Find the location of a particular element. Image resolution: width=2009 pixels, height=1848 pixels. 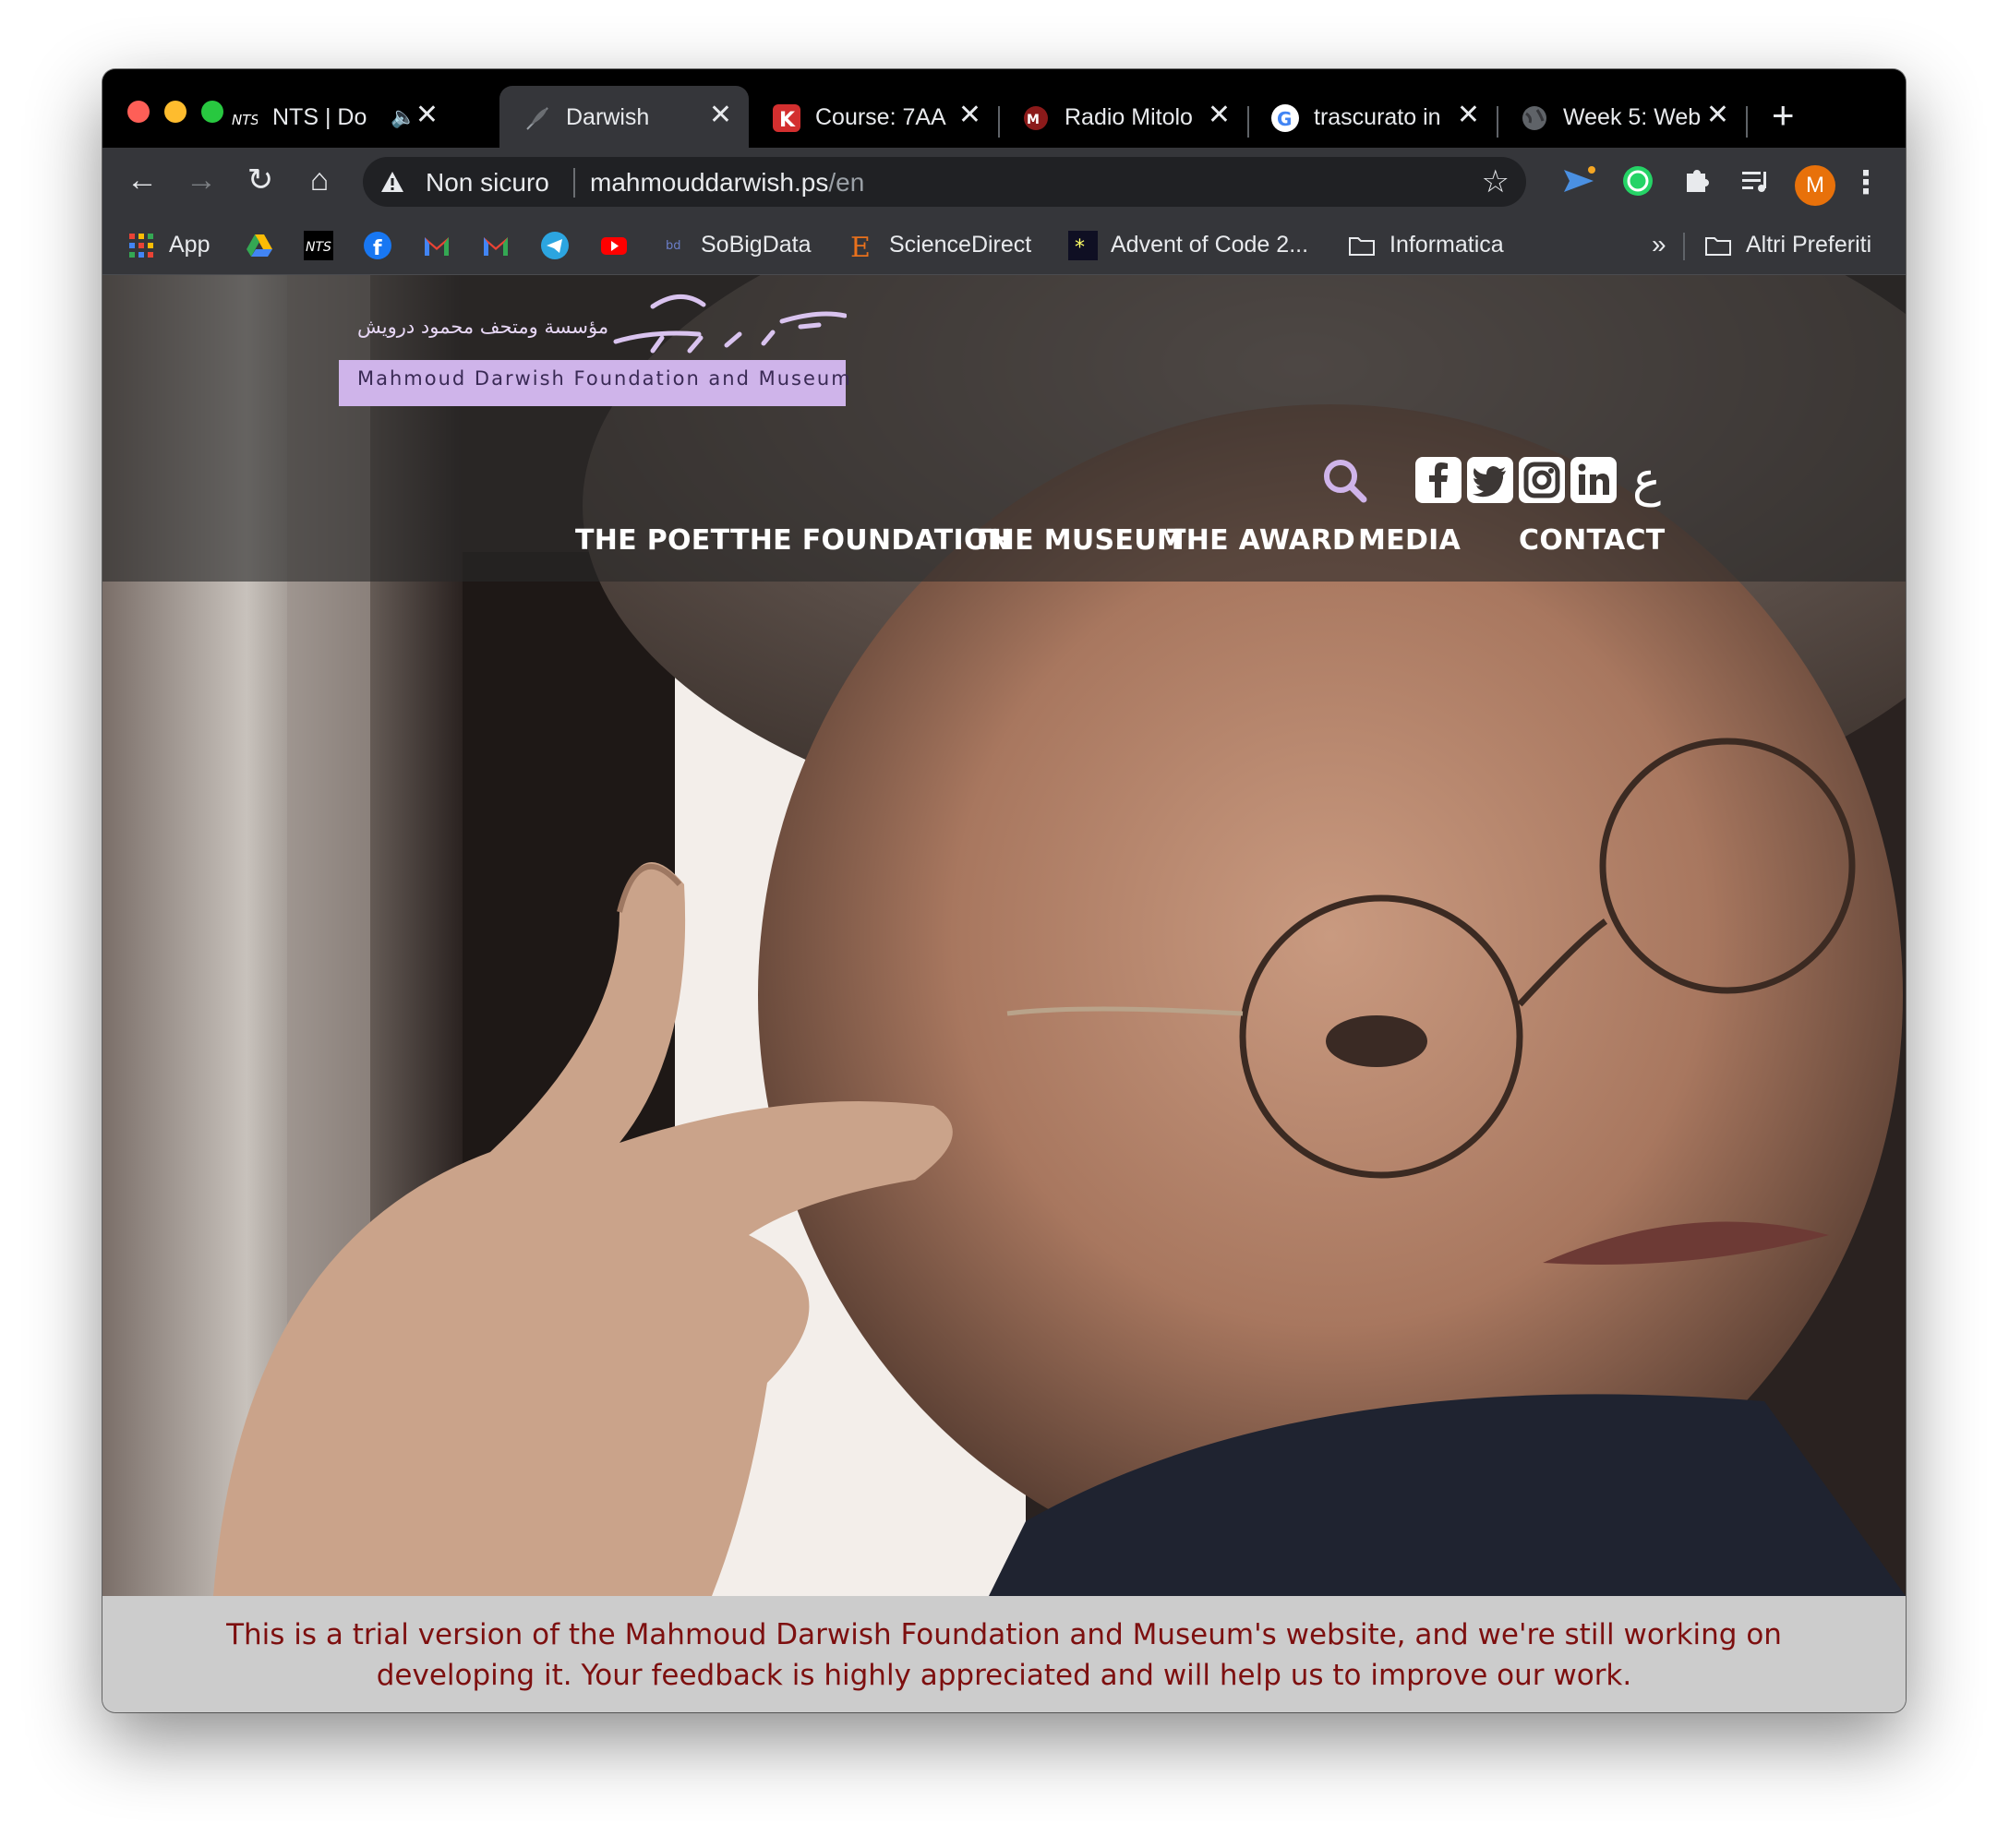

bookmark-telegram is located at coordinates (561, 244).